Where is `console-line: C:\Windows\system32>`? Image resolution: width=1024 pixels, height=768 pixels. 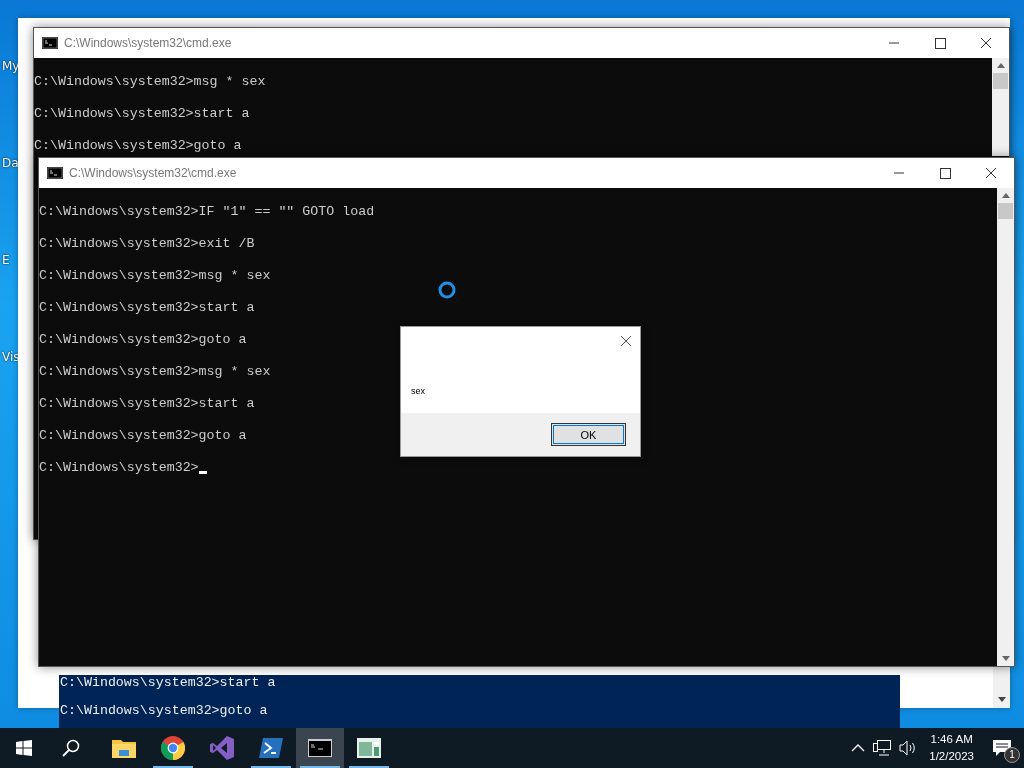
console-line: C:\Windows\system32> is located at coordinates (123, 468).